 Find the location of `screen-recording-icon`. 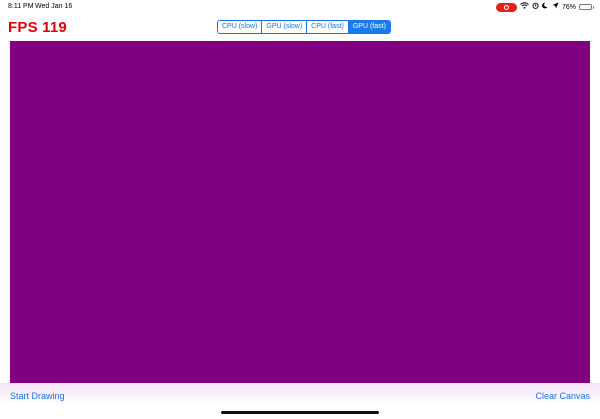

screen-recording-icon is located at coordinates (506, 7).